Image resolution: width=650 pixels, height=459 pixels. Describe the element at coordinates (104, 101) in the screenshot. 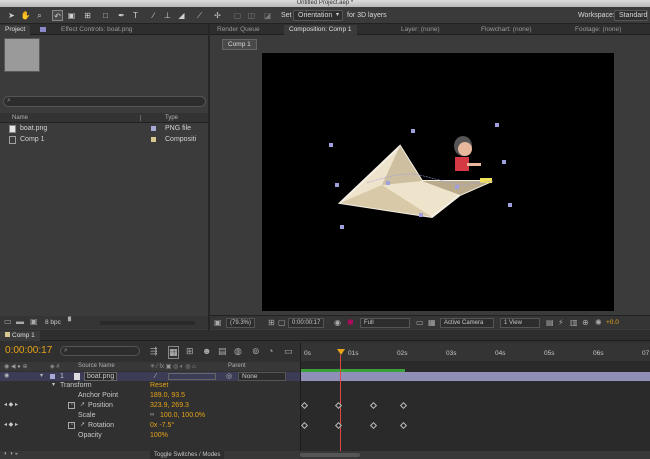

I see `project-search-input: ⌕` at that location.